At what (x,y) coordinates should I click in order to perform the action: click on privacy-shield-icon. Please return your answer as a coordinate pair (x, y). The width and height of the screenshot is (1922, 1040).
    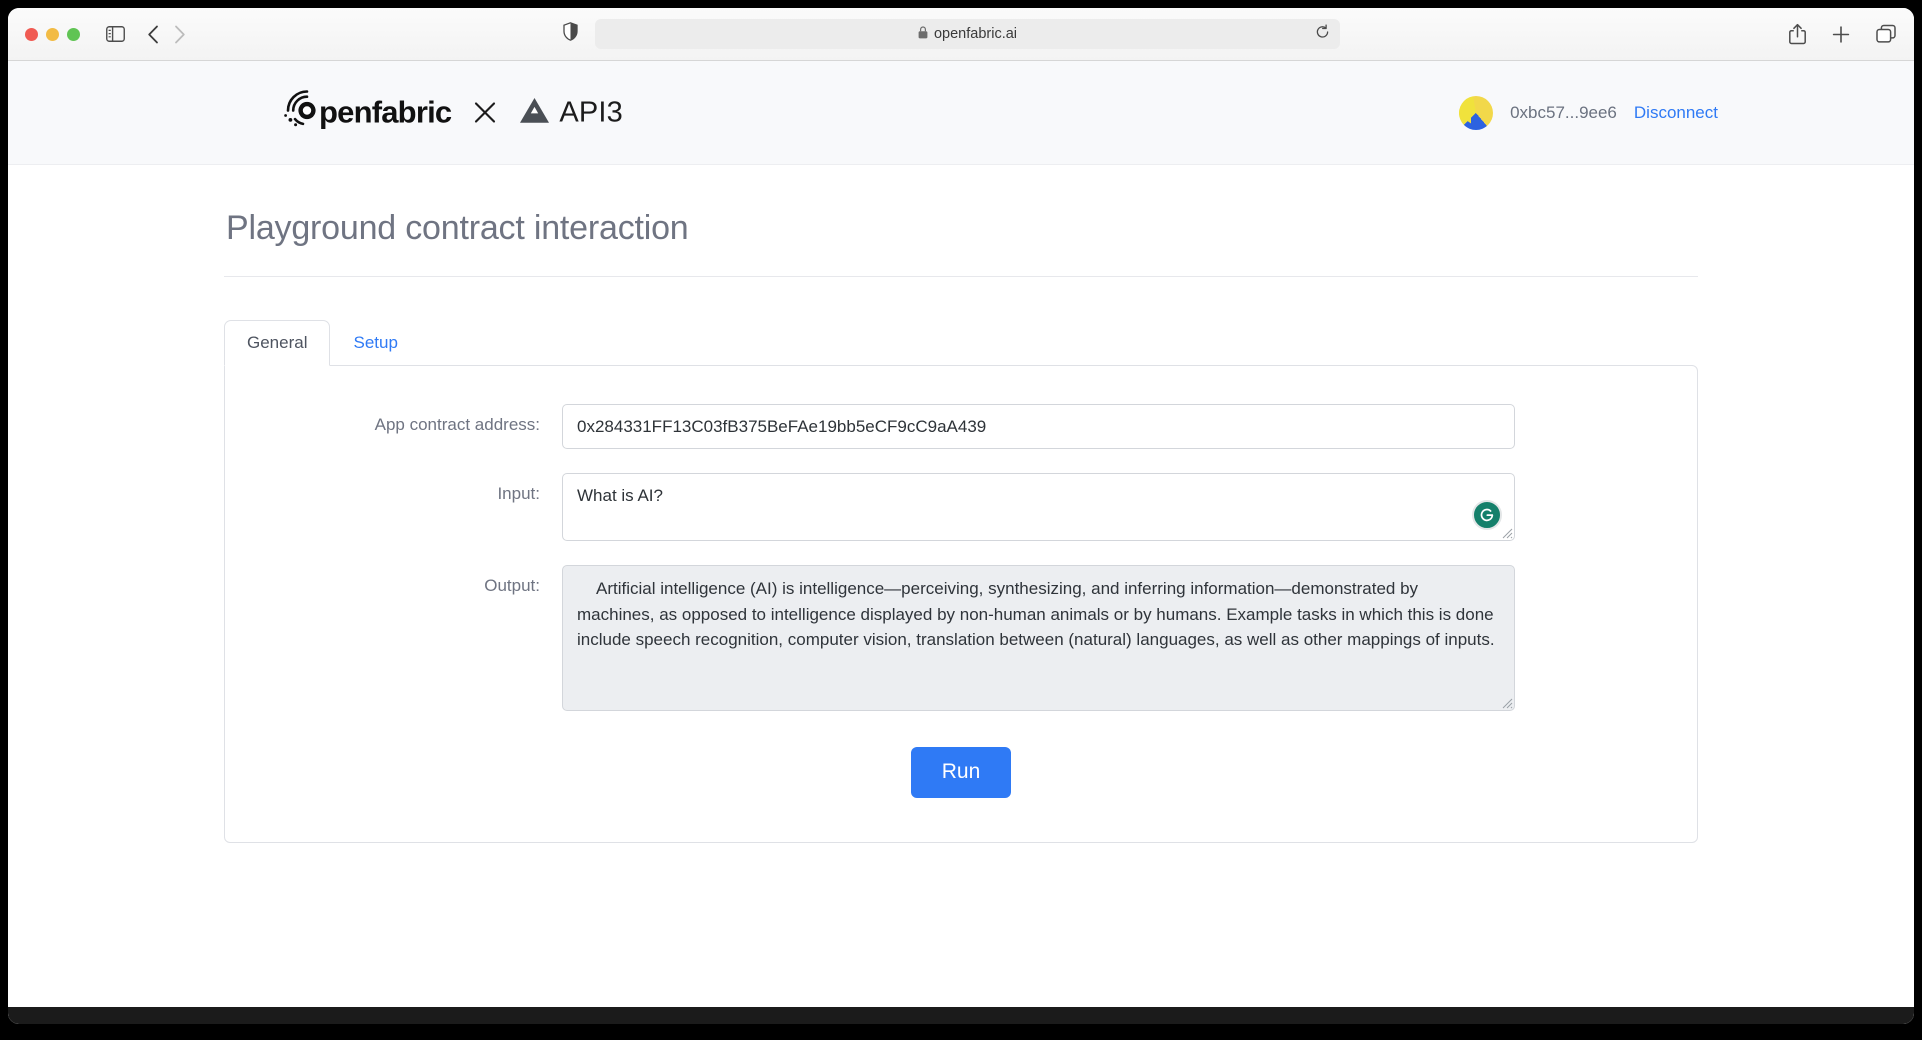
    Looking at the image, I should click on (570, 34).